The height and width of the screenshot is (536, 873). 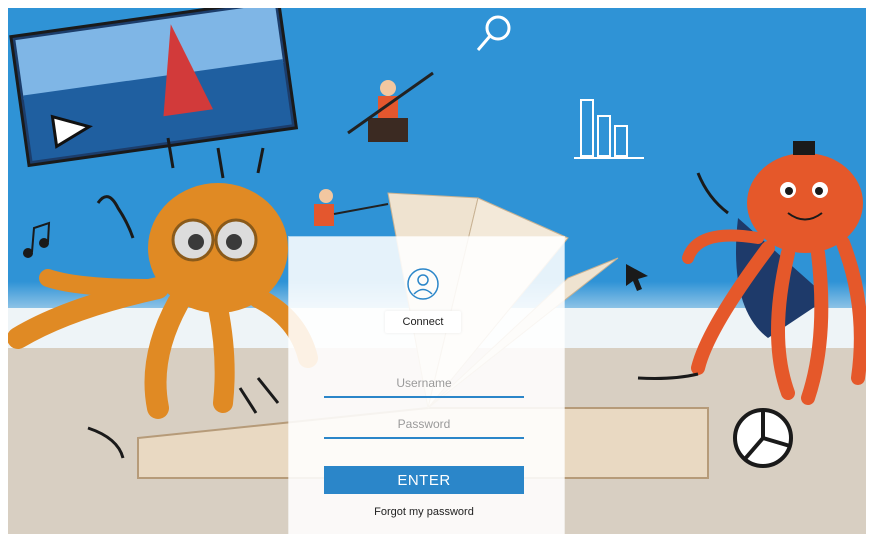 What do you see at coordinates (637, 277) in the screenshot?
I see `cursor-arrow-icon` at bounding box center [637, 277].